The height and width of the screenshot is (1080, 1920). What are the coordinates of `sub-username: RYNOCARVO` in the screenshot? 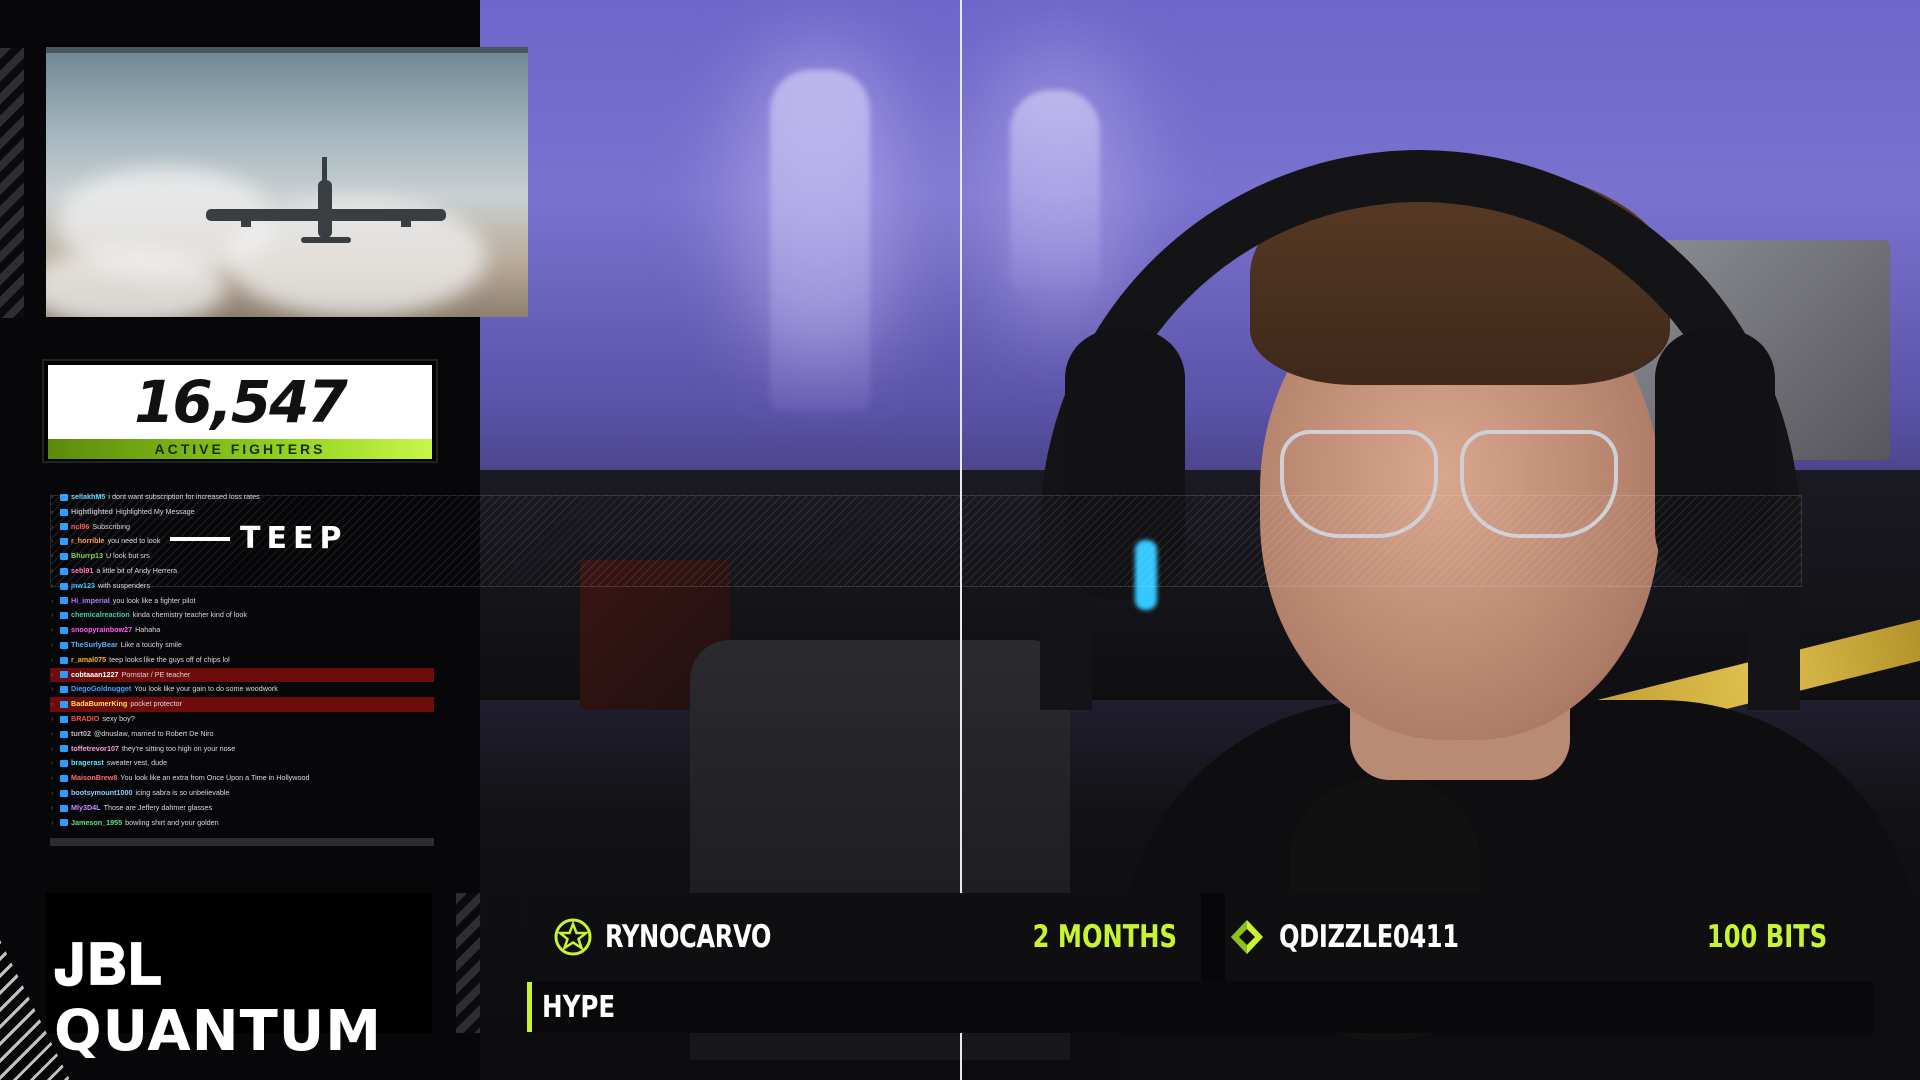 It's located at (688, 937).